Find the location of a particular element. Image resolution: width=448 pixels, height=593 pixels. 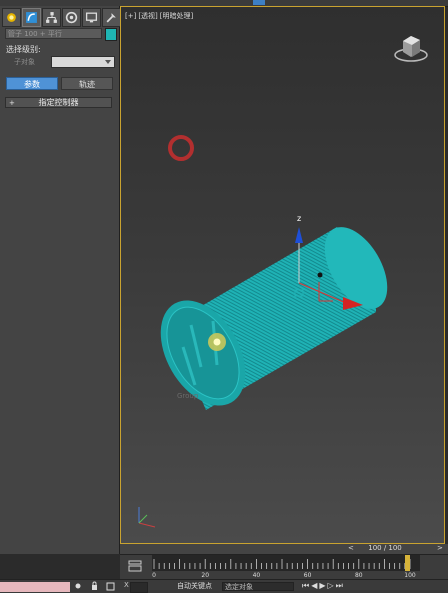

modify-icon is located at coordinates (31, 17).